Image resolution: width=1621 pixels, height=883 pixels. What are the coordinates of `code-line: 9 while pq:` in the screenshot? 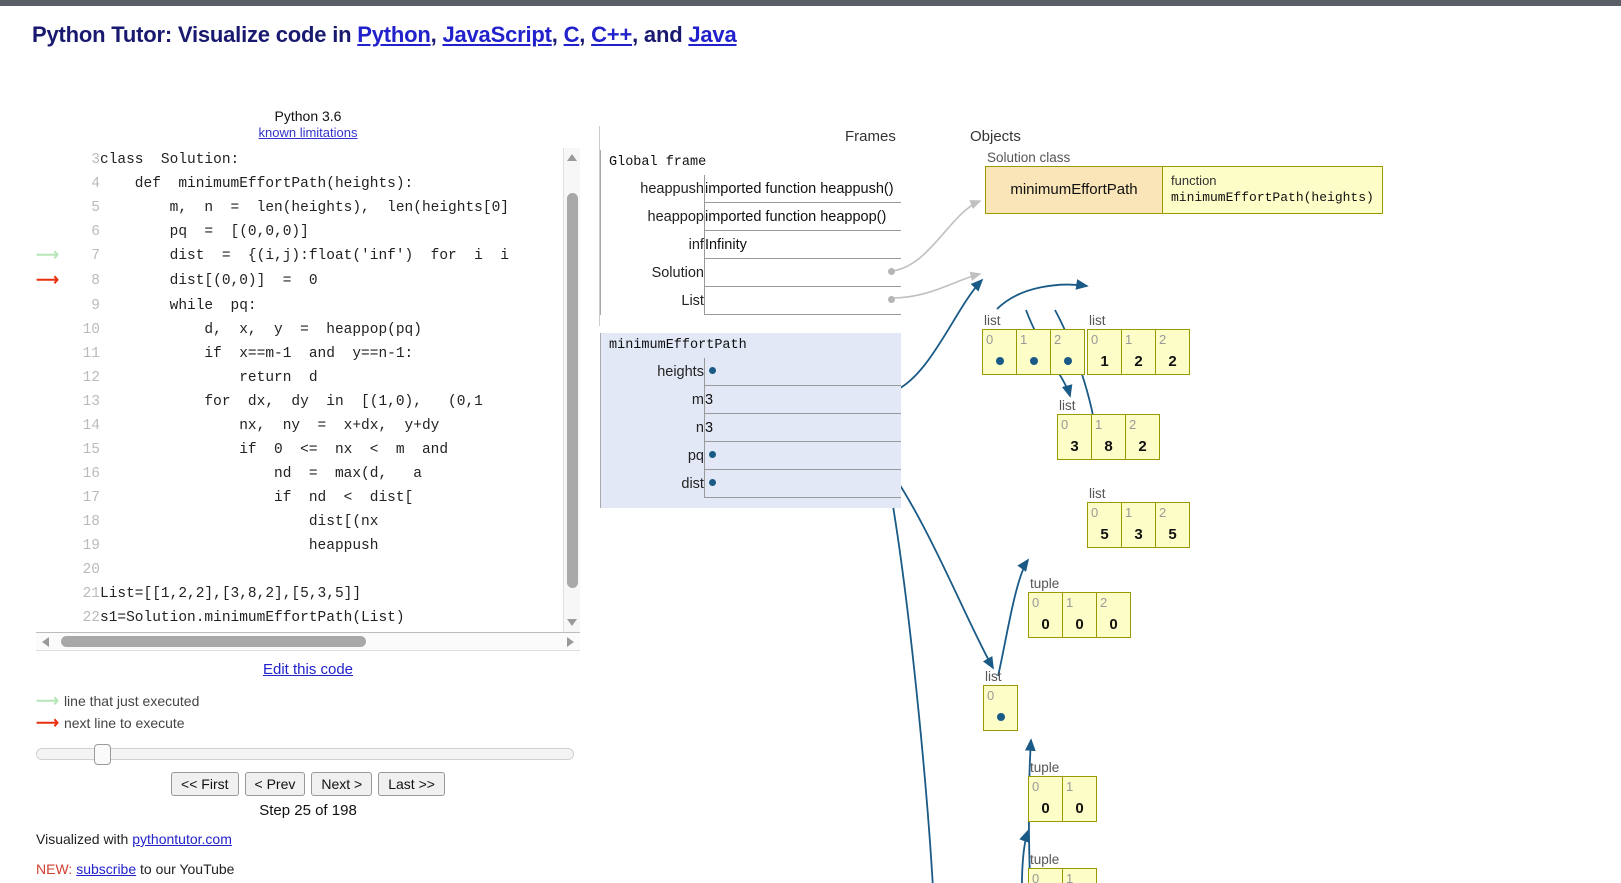 It's located at (272, 306).